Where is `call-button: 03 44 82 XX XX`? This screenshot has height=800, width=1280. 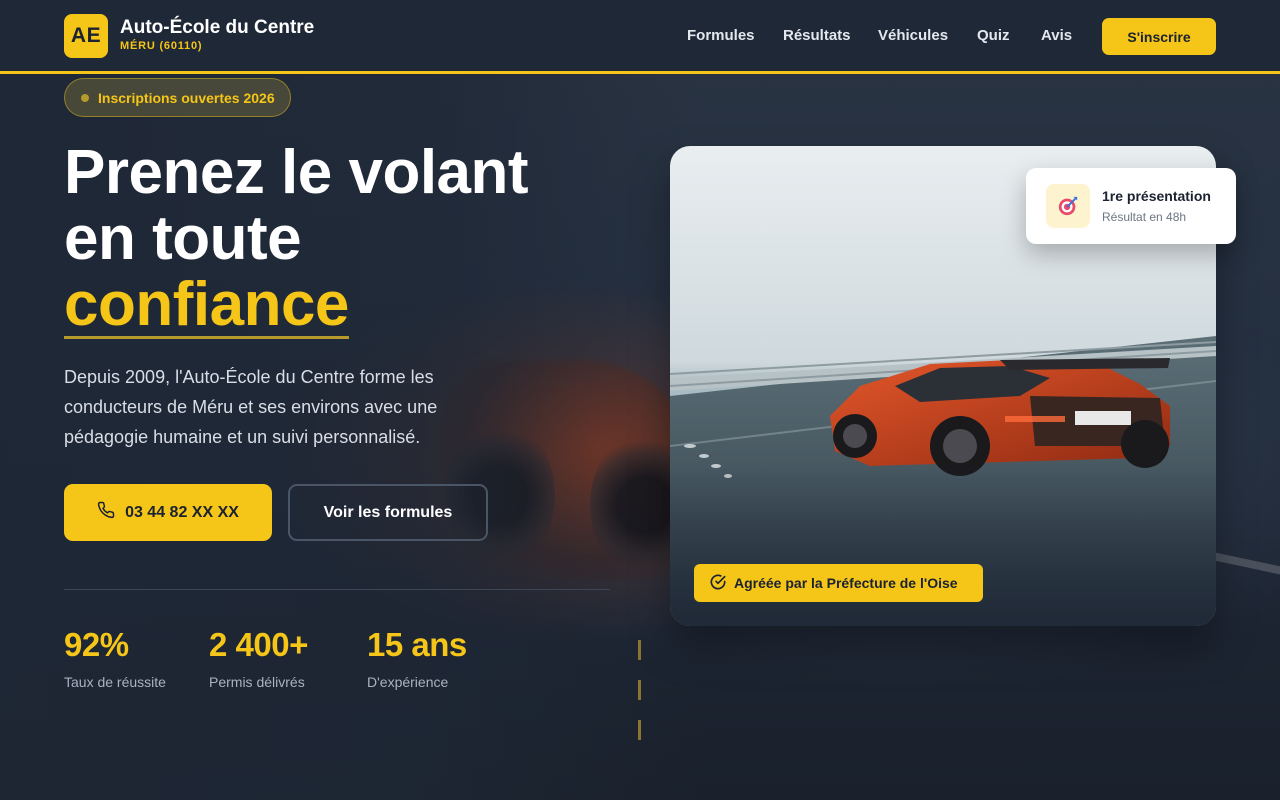
call-button: 03 44 82 XX XX is located at coordinates (168, 512).